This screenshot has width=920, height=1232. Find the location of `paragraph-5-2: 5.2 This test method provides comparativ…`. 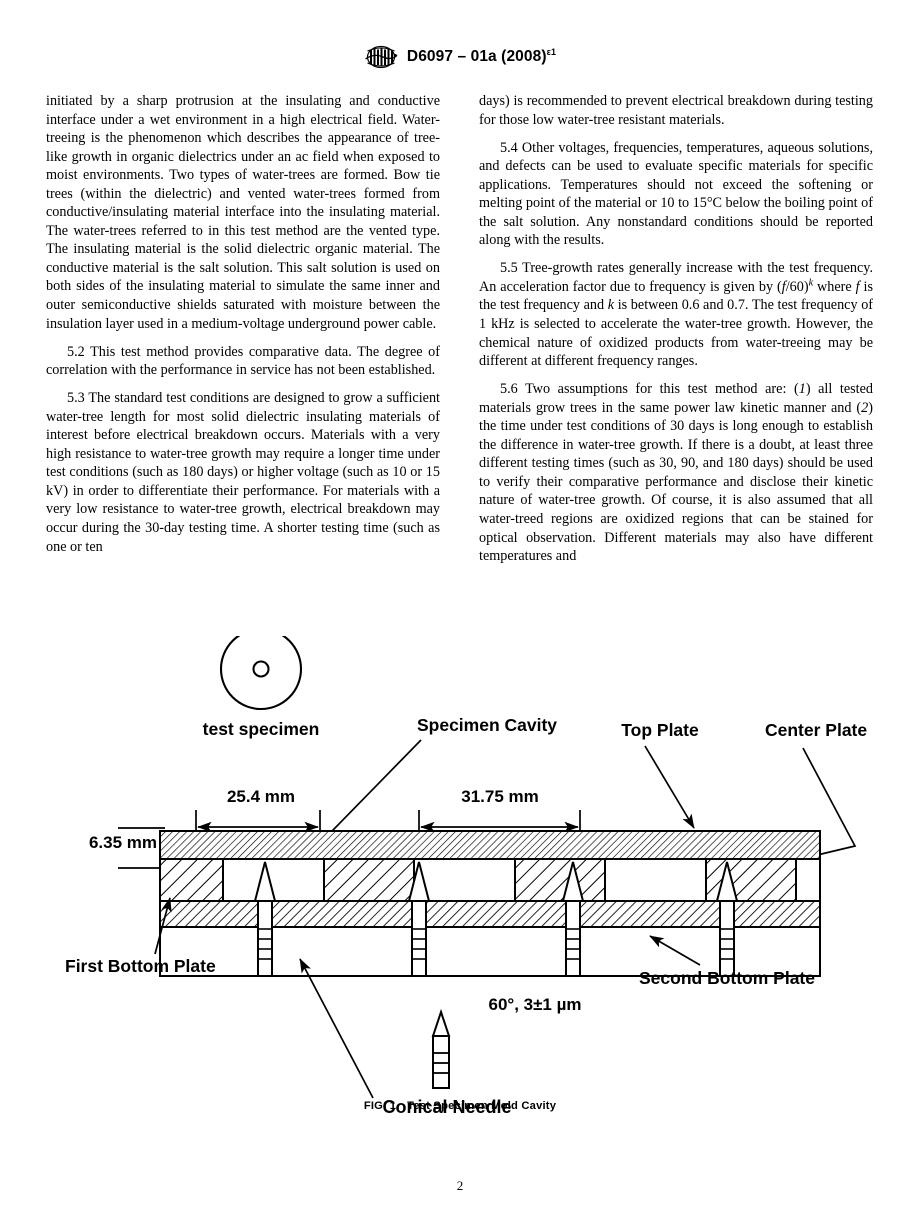

paragraph-5-2: 5.2 This test method provides comparativ… is located at coordinates (243, 361).